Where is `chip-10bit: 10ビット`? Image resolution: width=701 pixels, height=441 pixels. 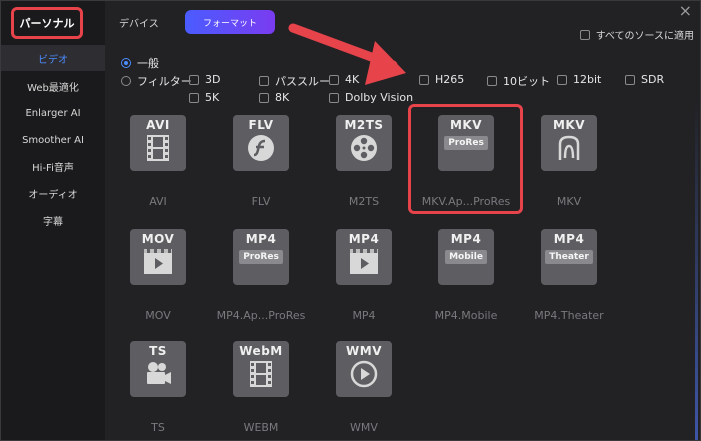 chip-10bit: 10ビット is located at coordinates (518, 81).